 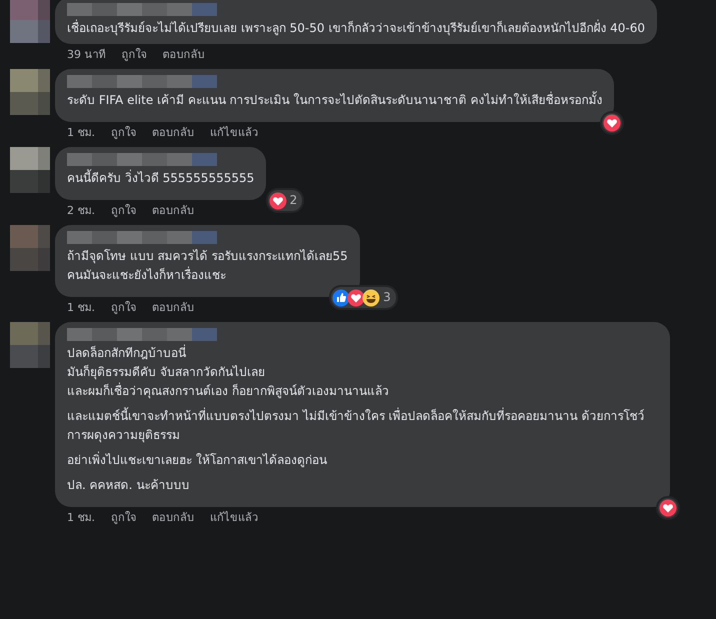 I want to click on reaction-badge: 2, so click(x=285, y=200).